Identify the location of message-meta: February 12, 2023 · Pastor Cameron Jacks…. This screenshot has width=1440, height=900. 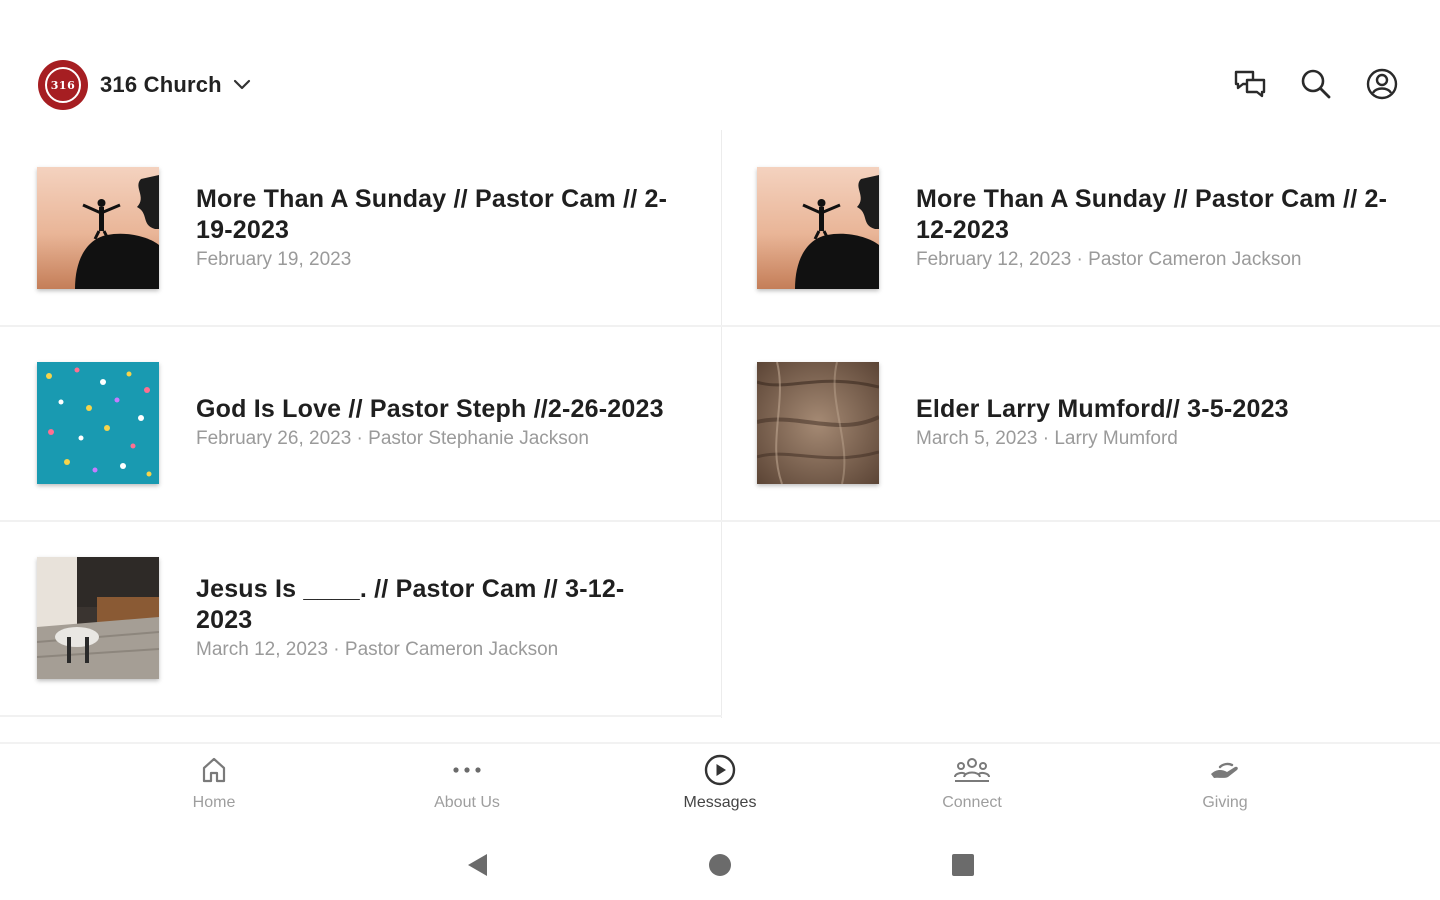
(1109, 259).